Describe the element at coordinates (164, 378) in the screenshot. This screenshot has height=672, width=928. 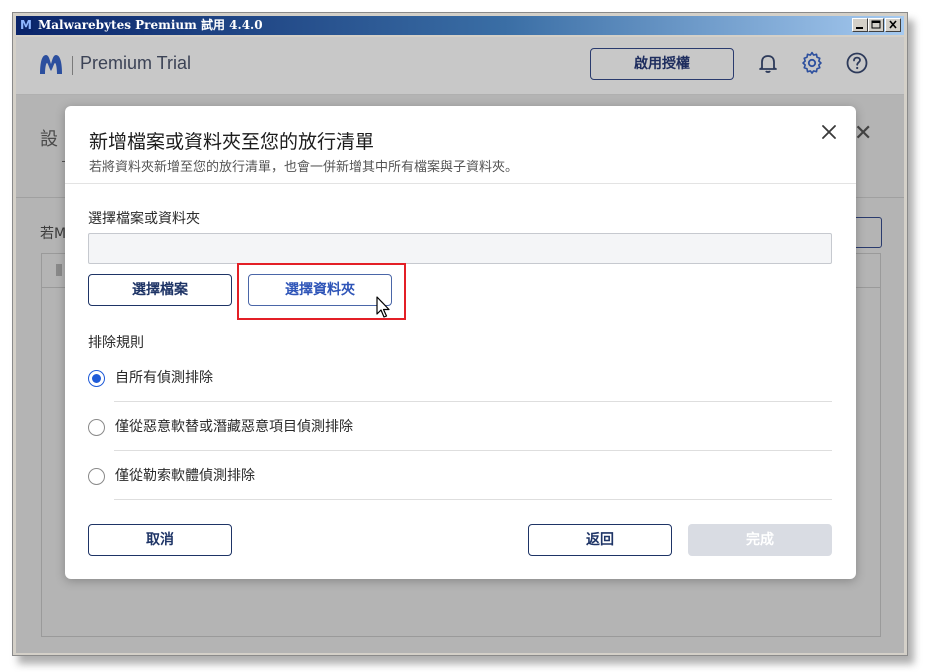
I see `rule-option-label: 自所有偵測排除` at that location.